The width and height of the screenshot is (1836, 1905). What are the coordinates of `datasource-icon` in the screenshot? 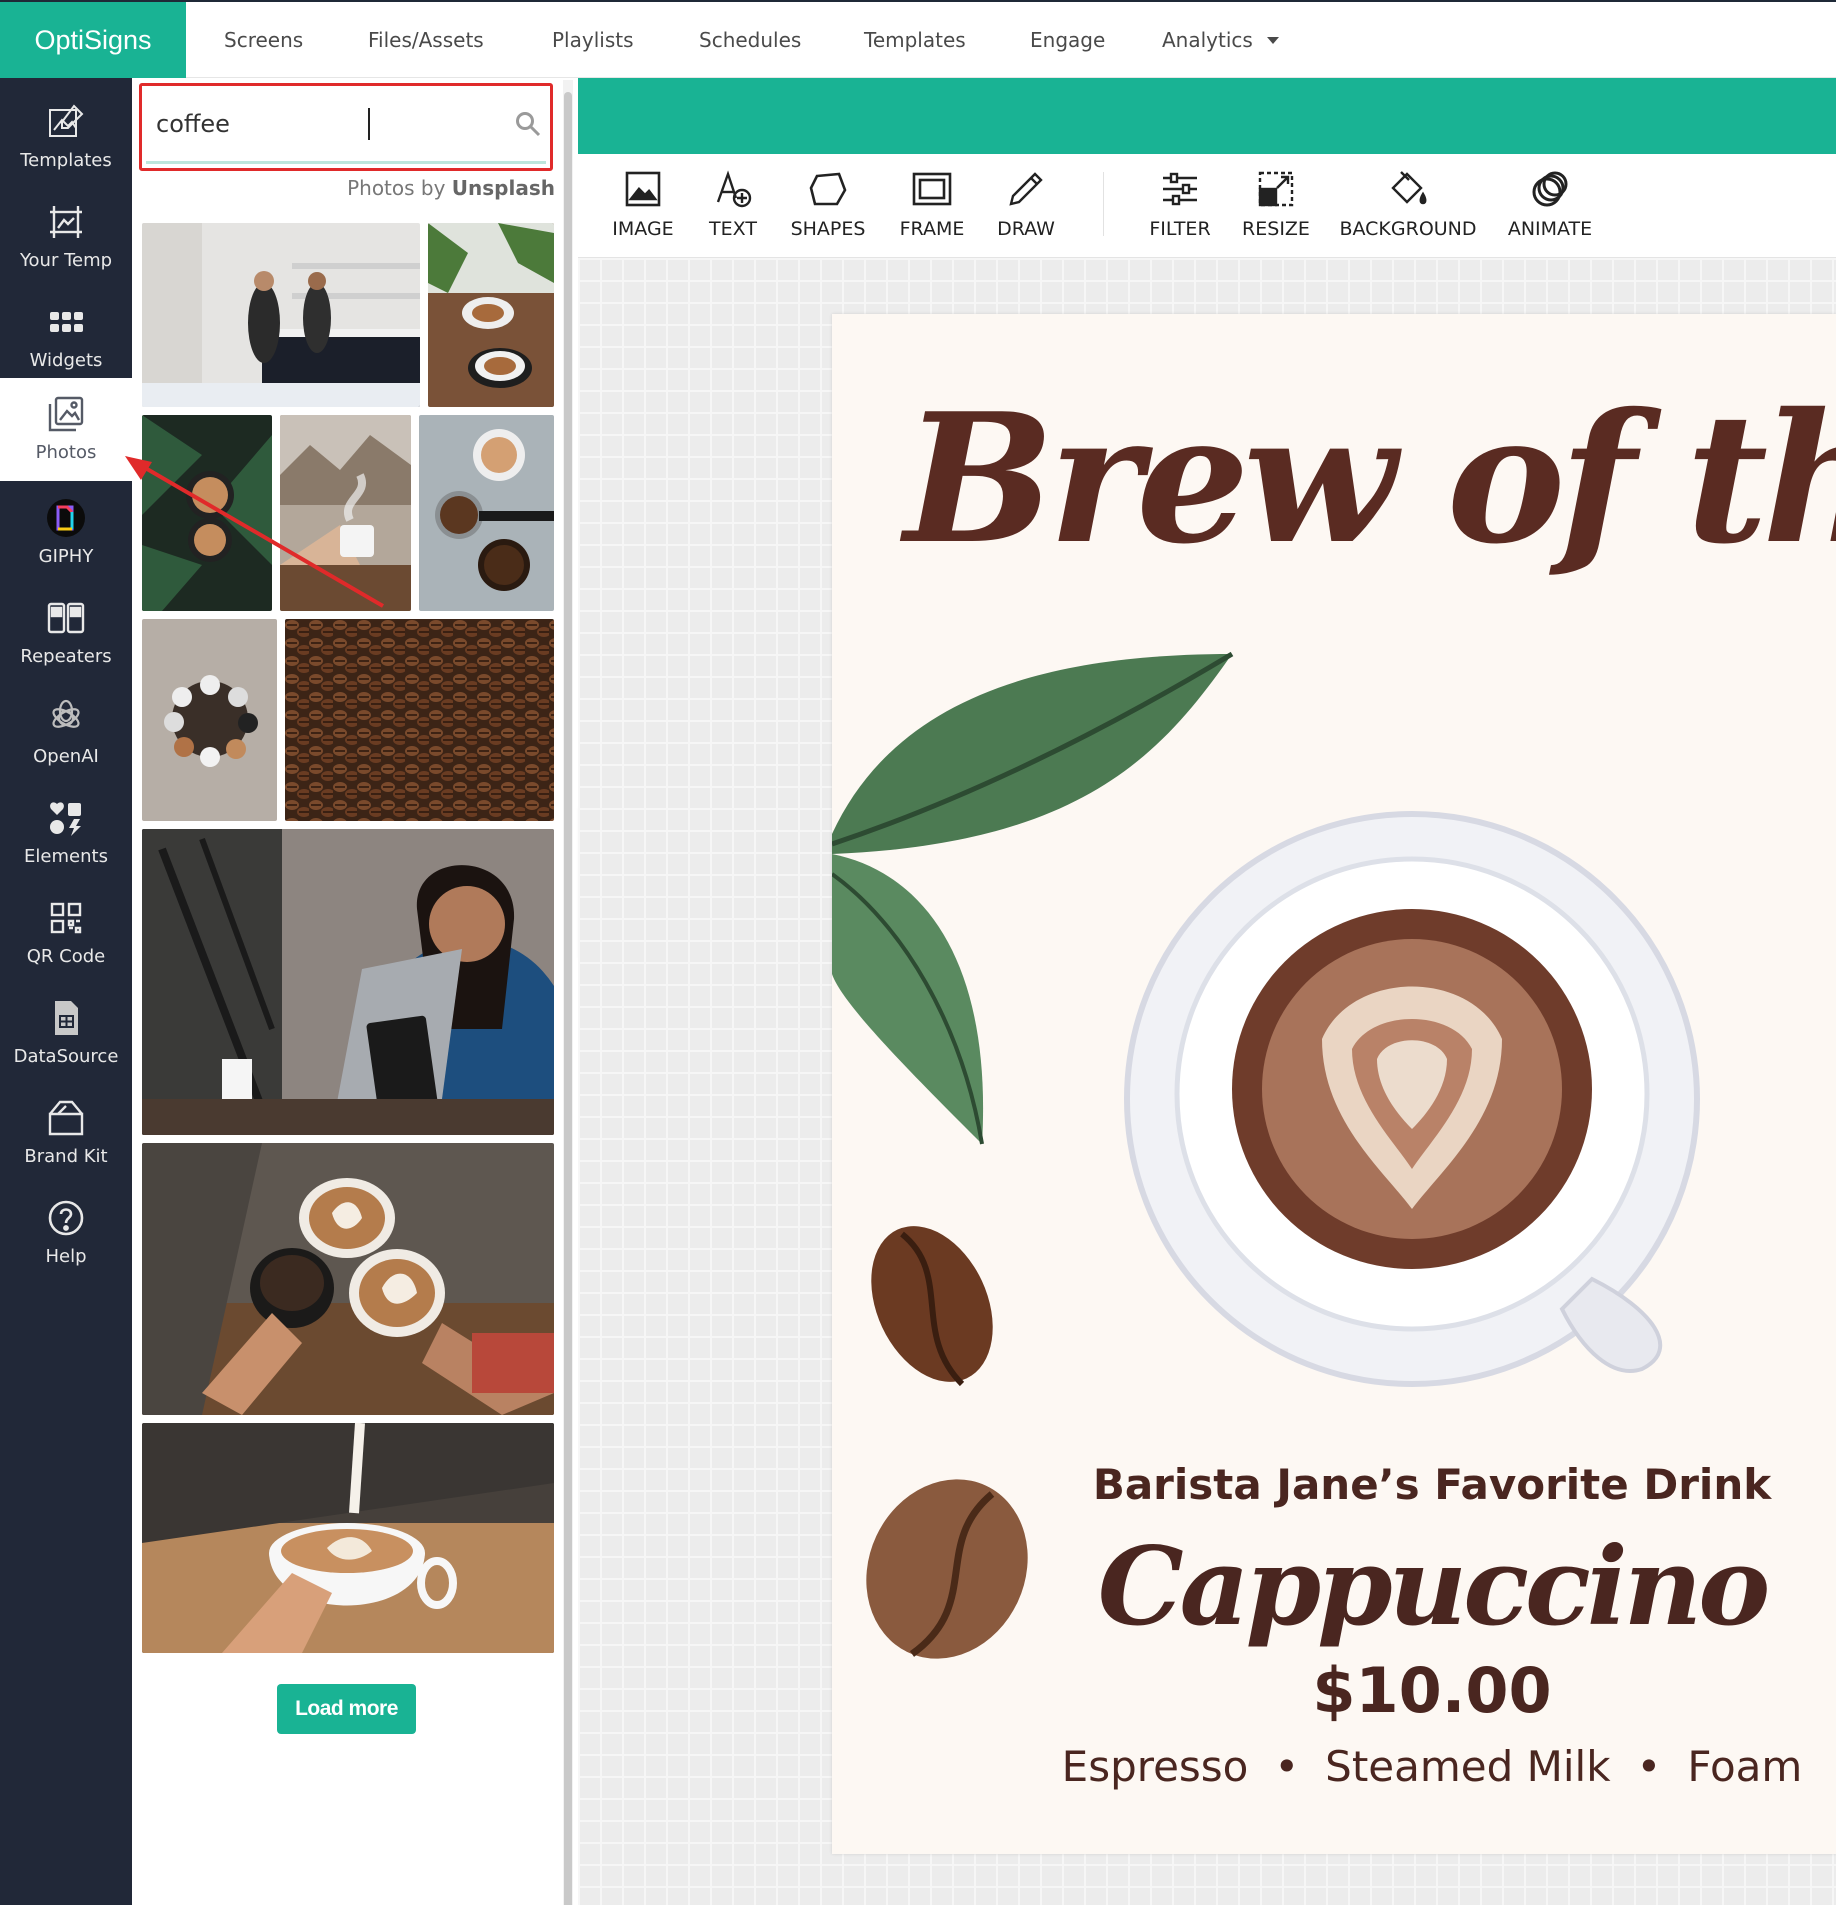 It's located at (66, 1018).